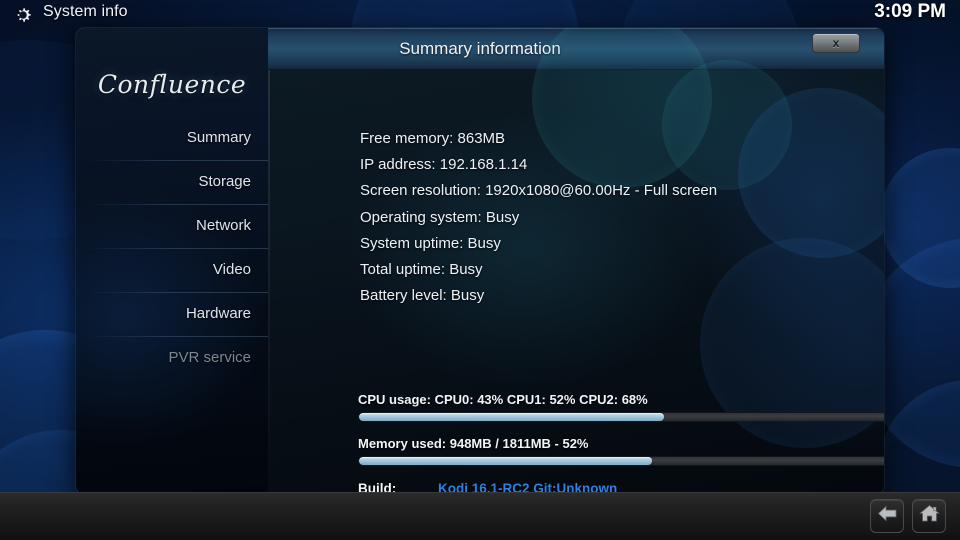 The width and height of the screenshot is (960, 540). I want to click on info-line-free-memory: Free memory: 863MB, so click(433, 138).